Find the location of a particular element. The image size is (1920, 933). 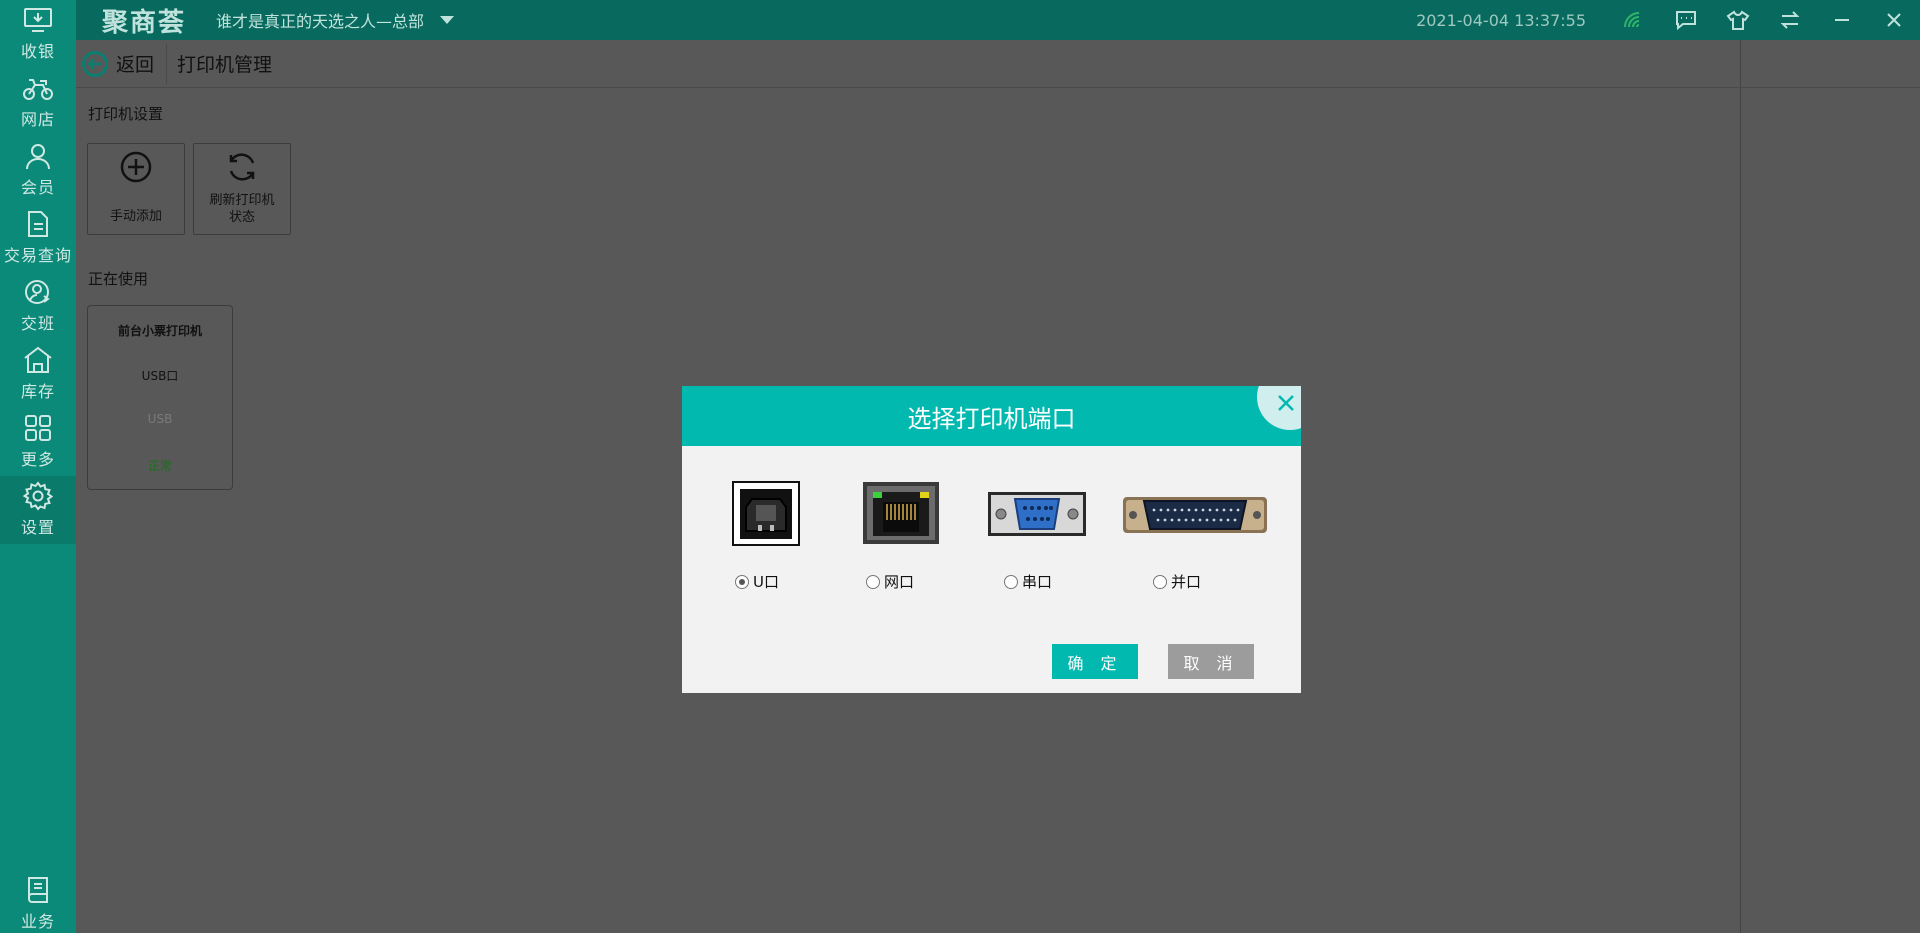

serial-port-icon is located at coordinates (1037, 514).